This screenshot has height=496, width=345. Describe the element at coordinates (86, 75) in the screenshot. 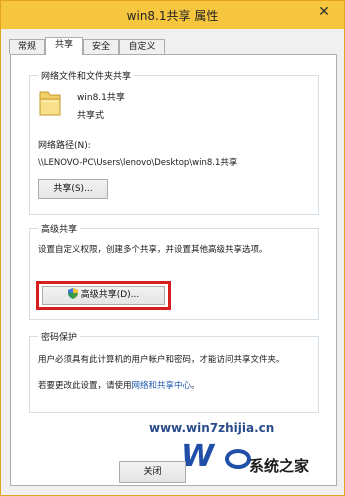

I see `network-share-legend: 网络文件和文件夹共享` at that location.